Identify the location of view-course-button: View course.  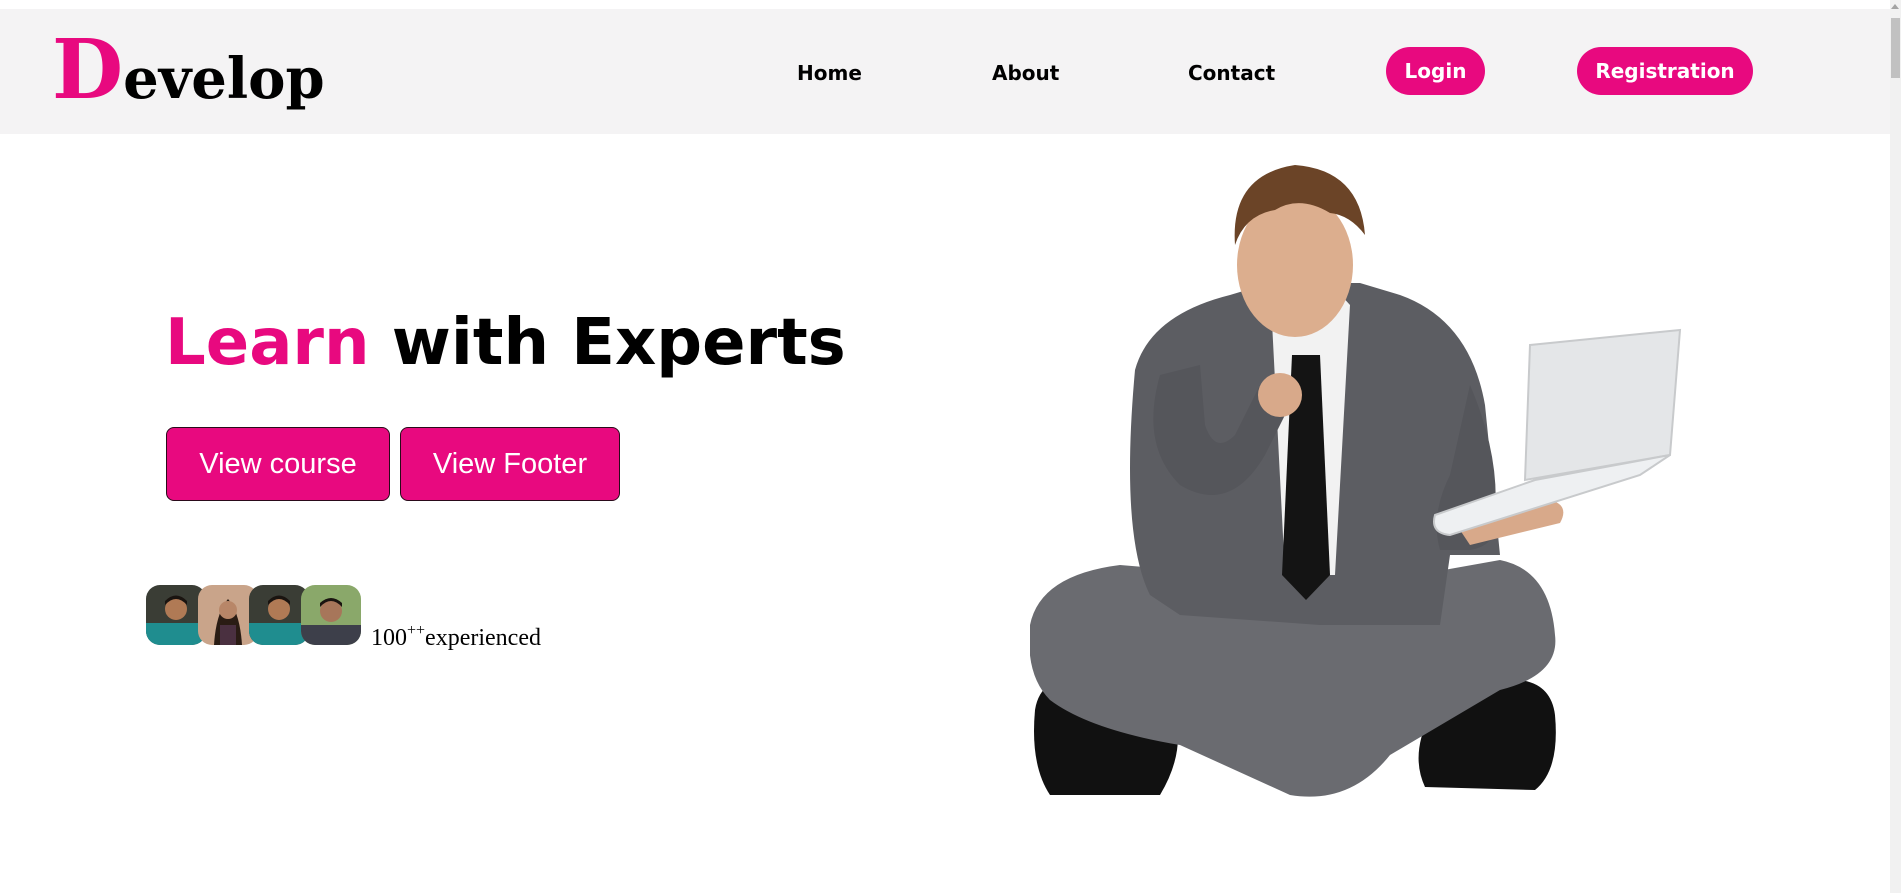
(278, 464).